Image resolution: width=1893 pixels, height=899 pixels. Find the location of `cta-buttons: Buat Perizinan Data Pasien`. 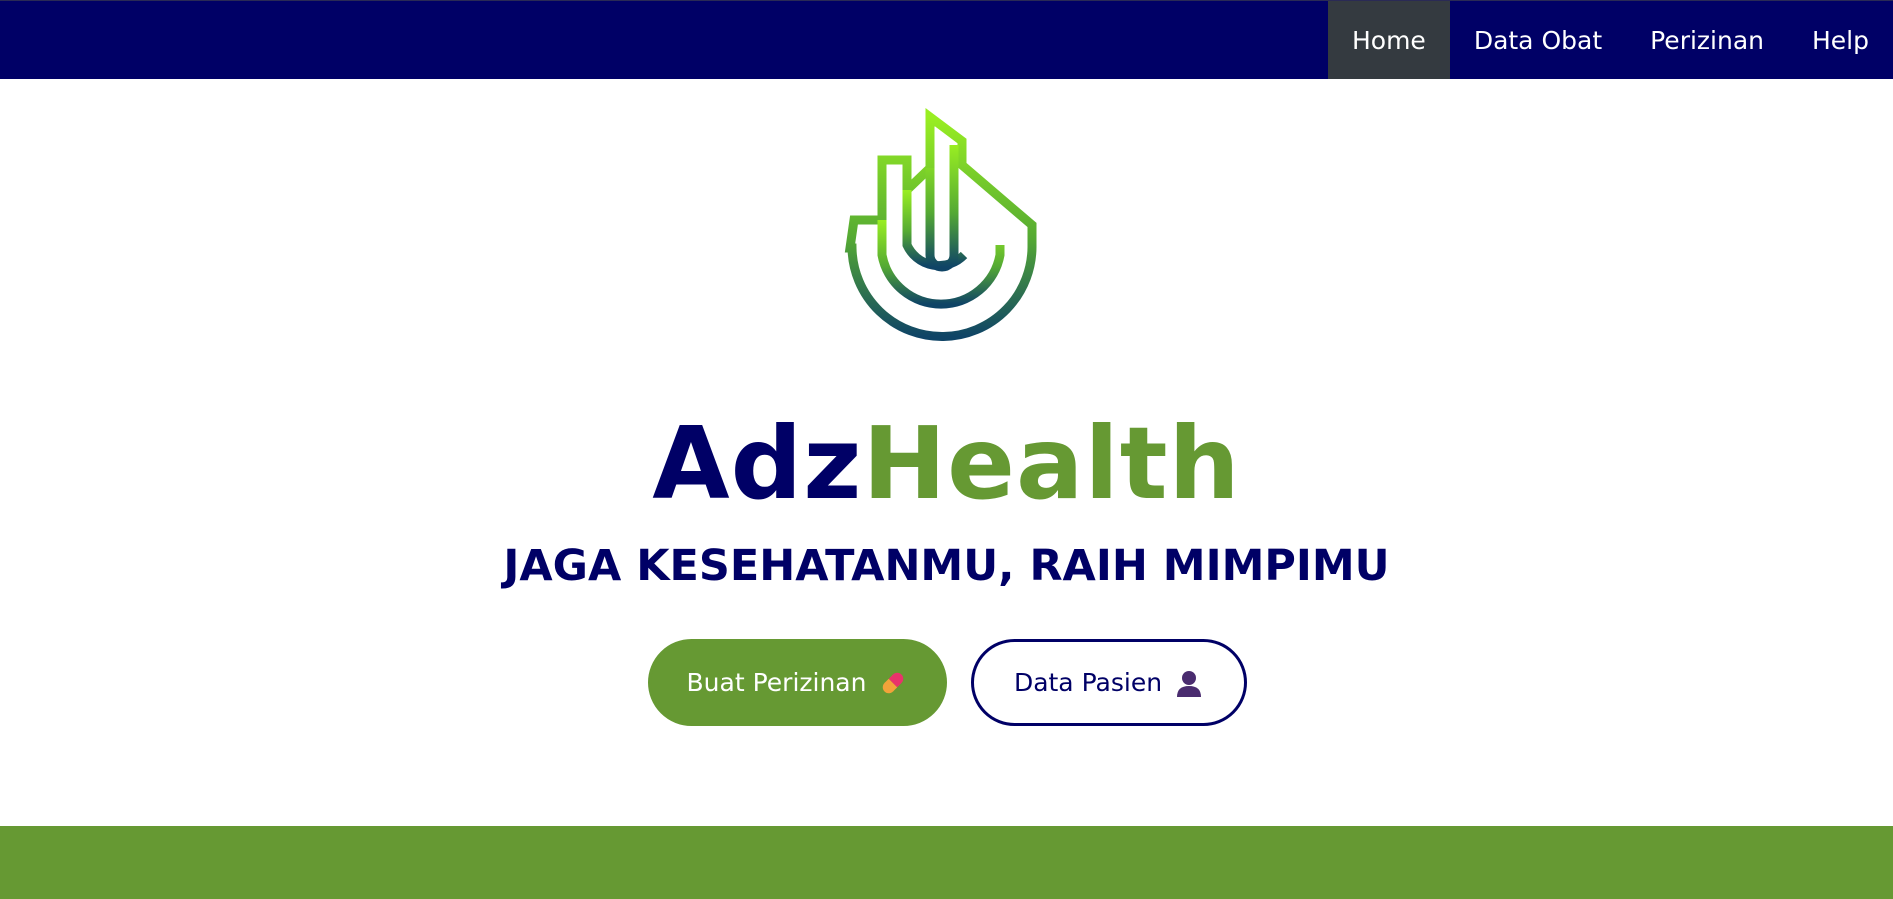

cta-buttons: Buat Perizinan Data Pasien is located at coordinates (947, 682).